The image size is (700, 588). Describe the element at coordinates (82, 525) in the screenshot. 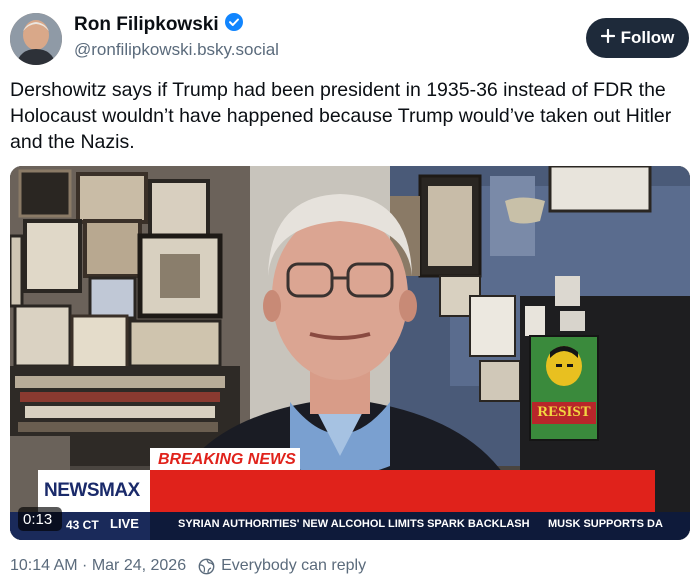

I see `ticker-clock: 43 CT` at that location.